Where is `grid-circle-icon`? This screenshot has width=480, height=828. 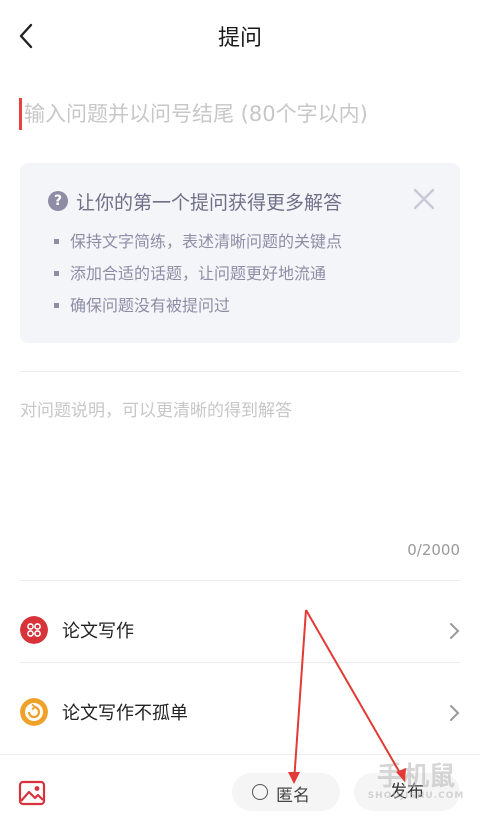
grid-circle-icon is located at coordinates (34, 630).